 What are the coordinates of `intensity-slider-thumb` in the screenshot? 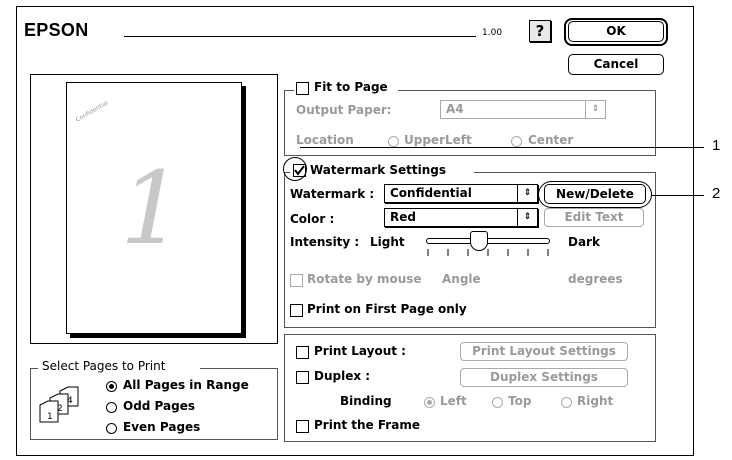 It's located at (479, 241).